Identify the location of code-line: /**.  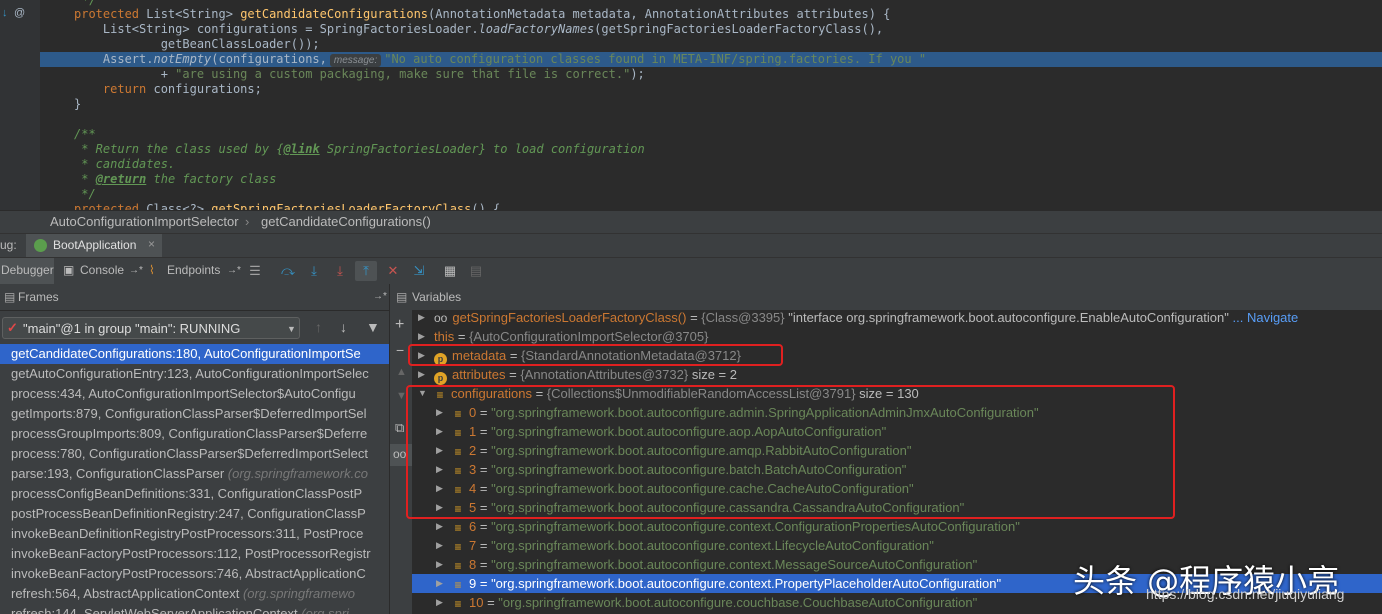
(85, 134).